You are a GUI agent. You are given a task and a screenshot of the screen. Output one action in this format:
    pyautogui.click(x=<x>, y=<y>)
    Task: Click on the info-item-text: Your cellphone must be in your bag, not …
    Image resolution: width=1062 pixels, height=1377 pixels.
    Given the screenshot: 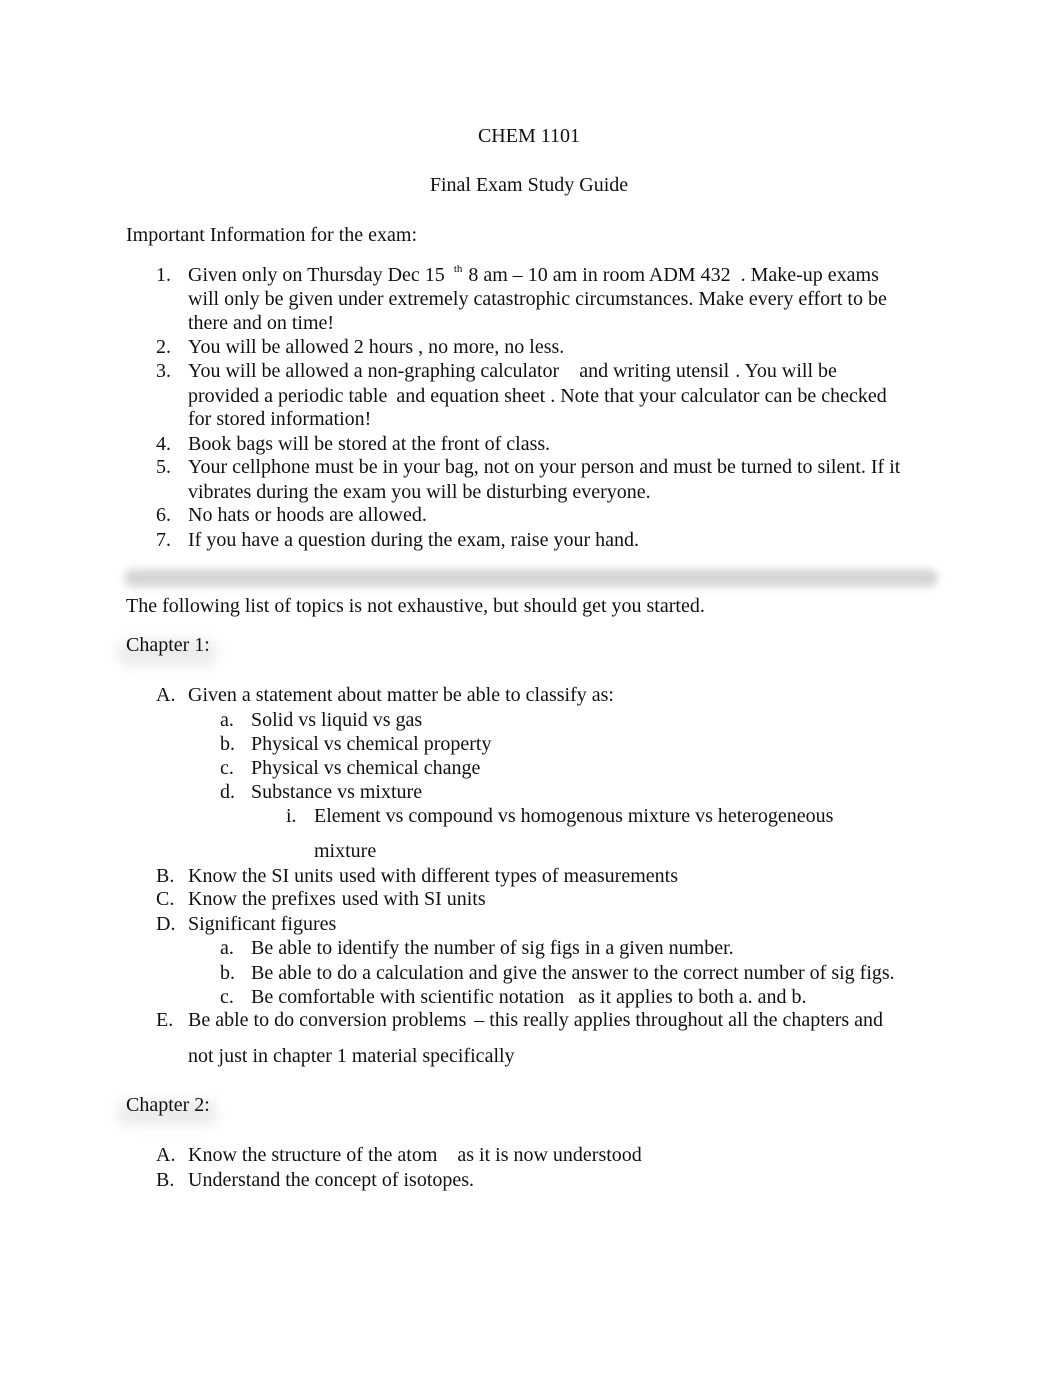 What is the action you would take?
    pyautogui.click(x=544, y=467)
    